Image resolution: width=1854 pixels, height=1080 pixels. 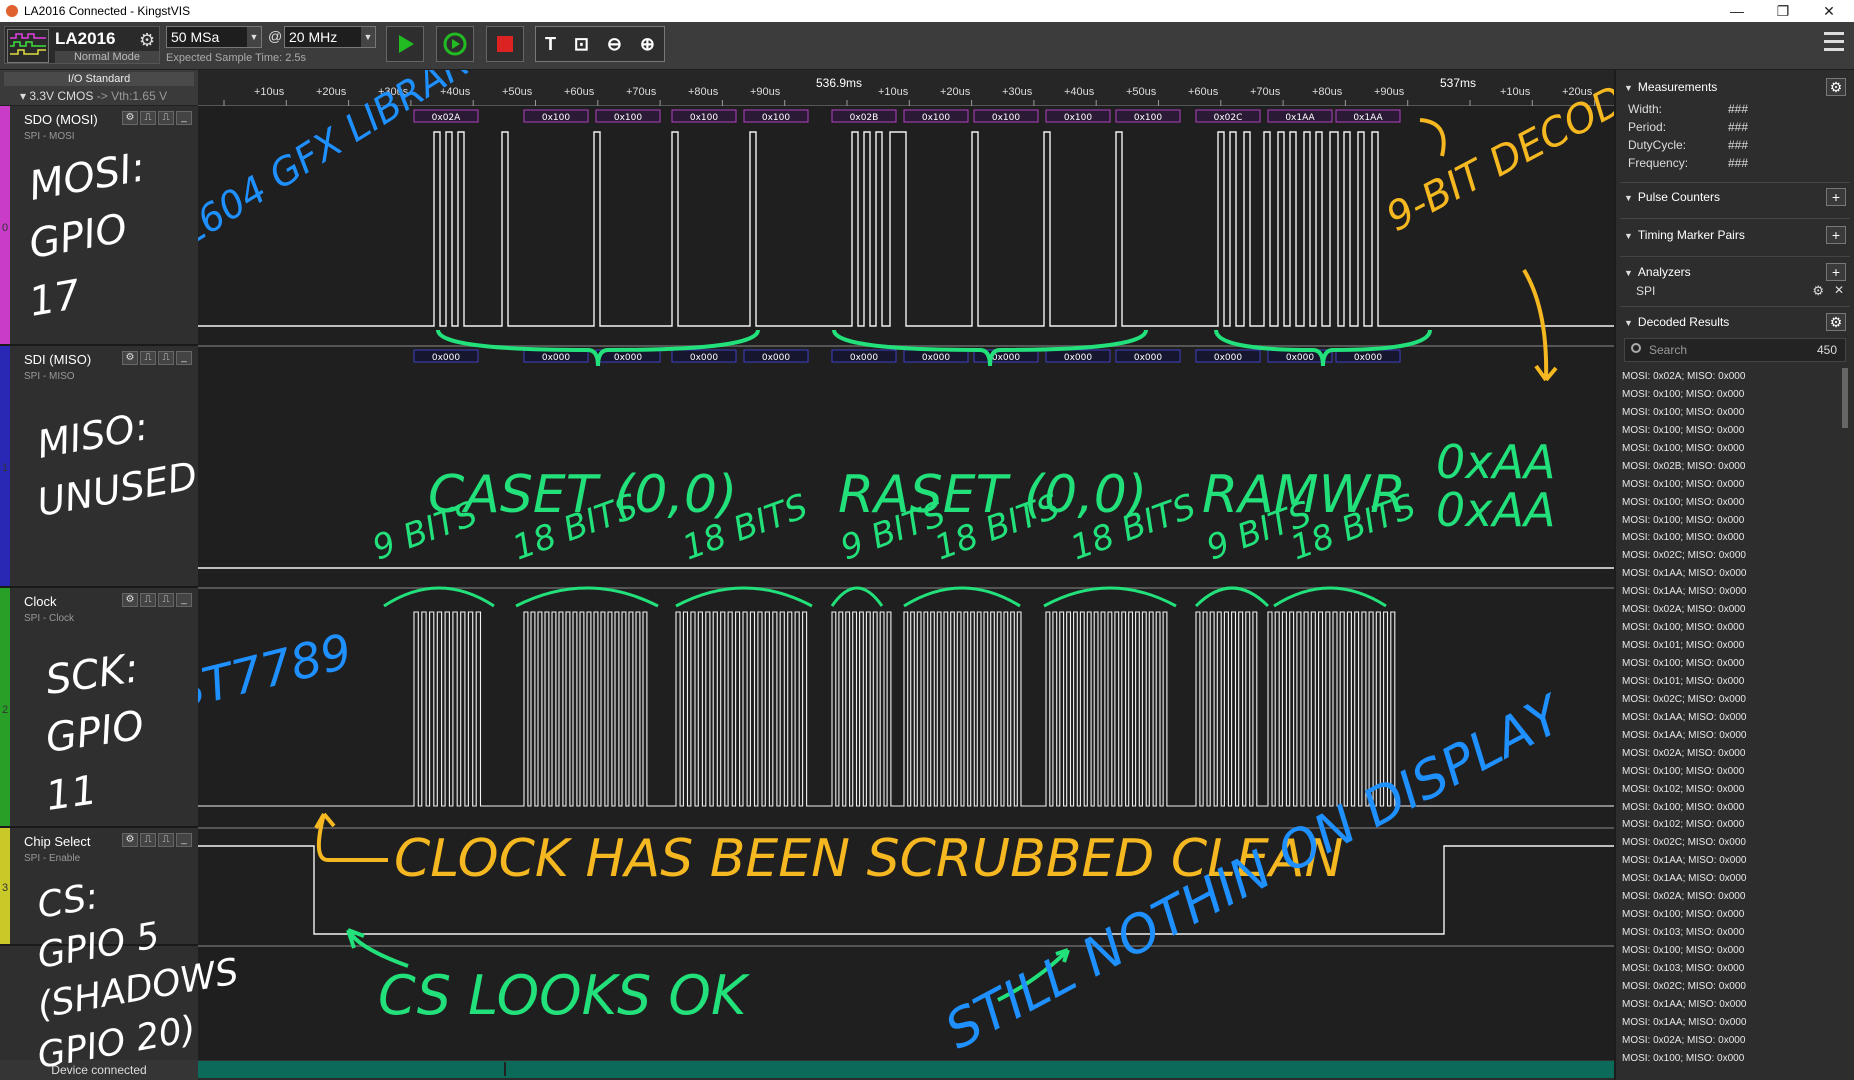 I want to click on result-count: 450, so click(x=1826, y=350).